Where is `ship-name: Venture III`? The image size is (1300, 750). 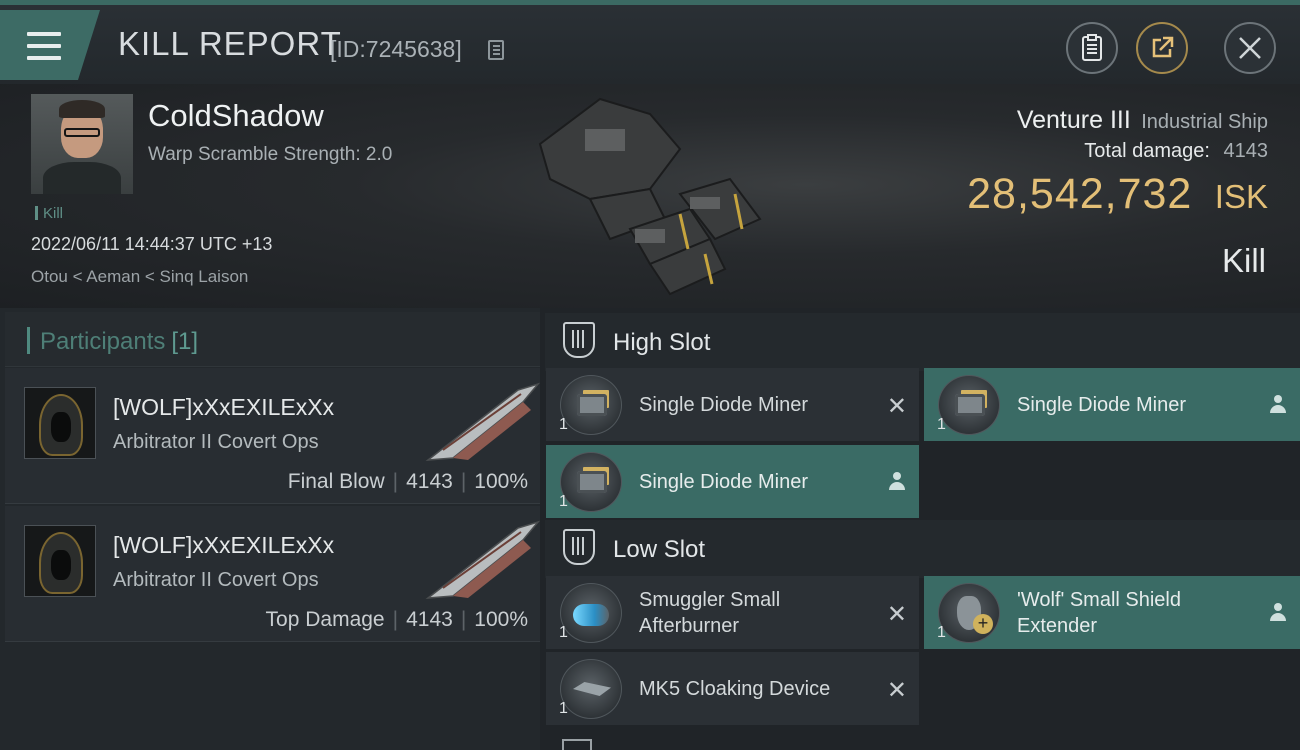 ship-name: Venture III is located at coordinates (1073, 120).